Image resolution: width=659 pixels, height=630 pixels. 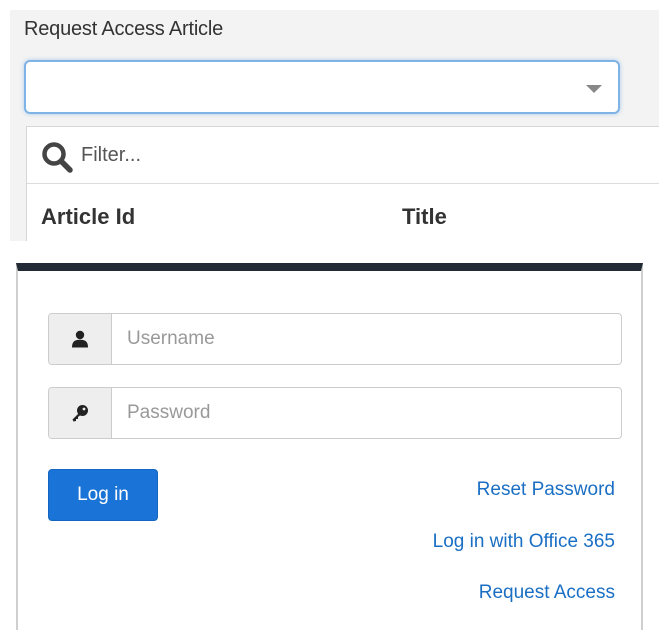 I want to click on user-icon, so click(x=80, y=339).